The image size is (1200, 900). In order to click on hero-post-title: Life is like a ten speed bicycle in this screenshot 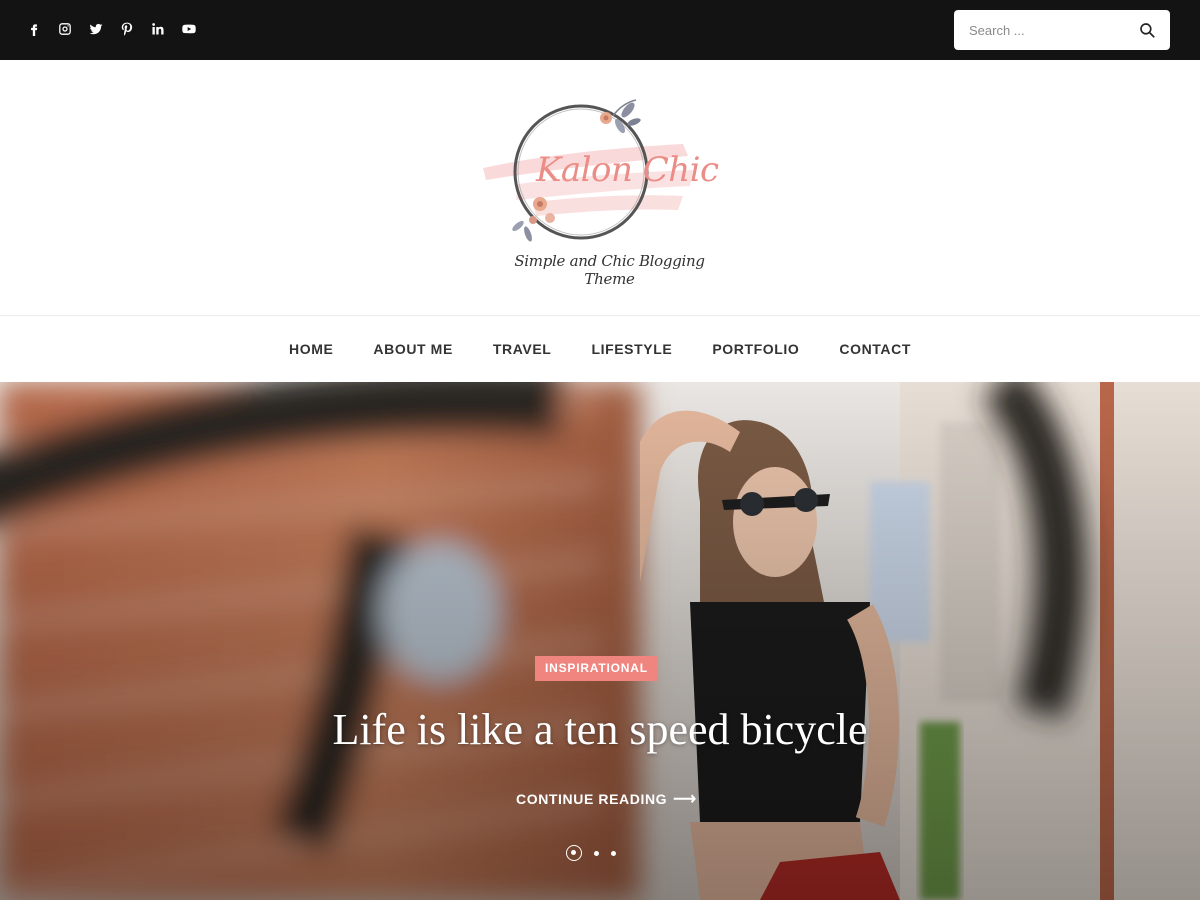, I will do `click(600, 729)`.